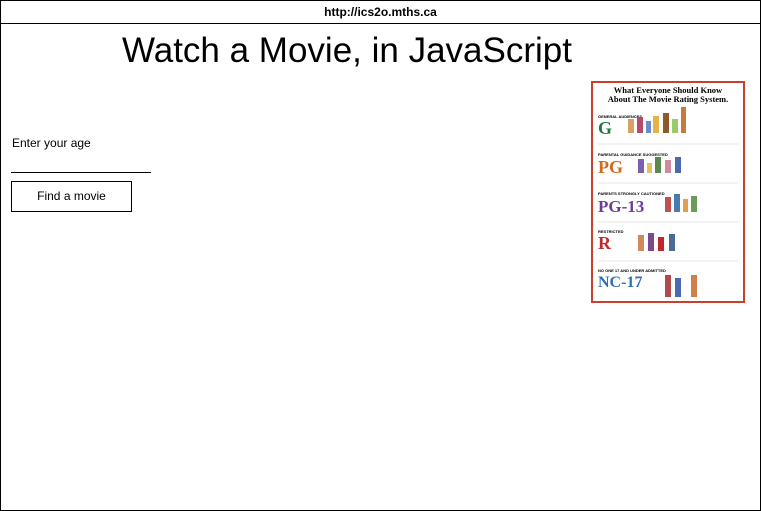 This screenshot has height=511, width=761. Describe the element at coordinates (605, 243) in the screenshot. I see `rating-code: R` at that location.